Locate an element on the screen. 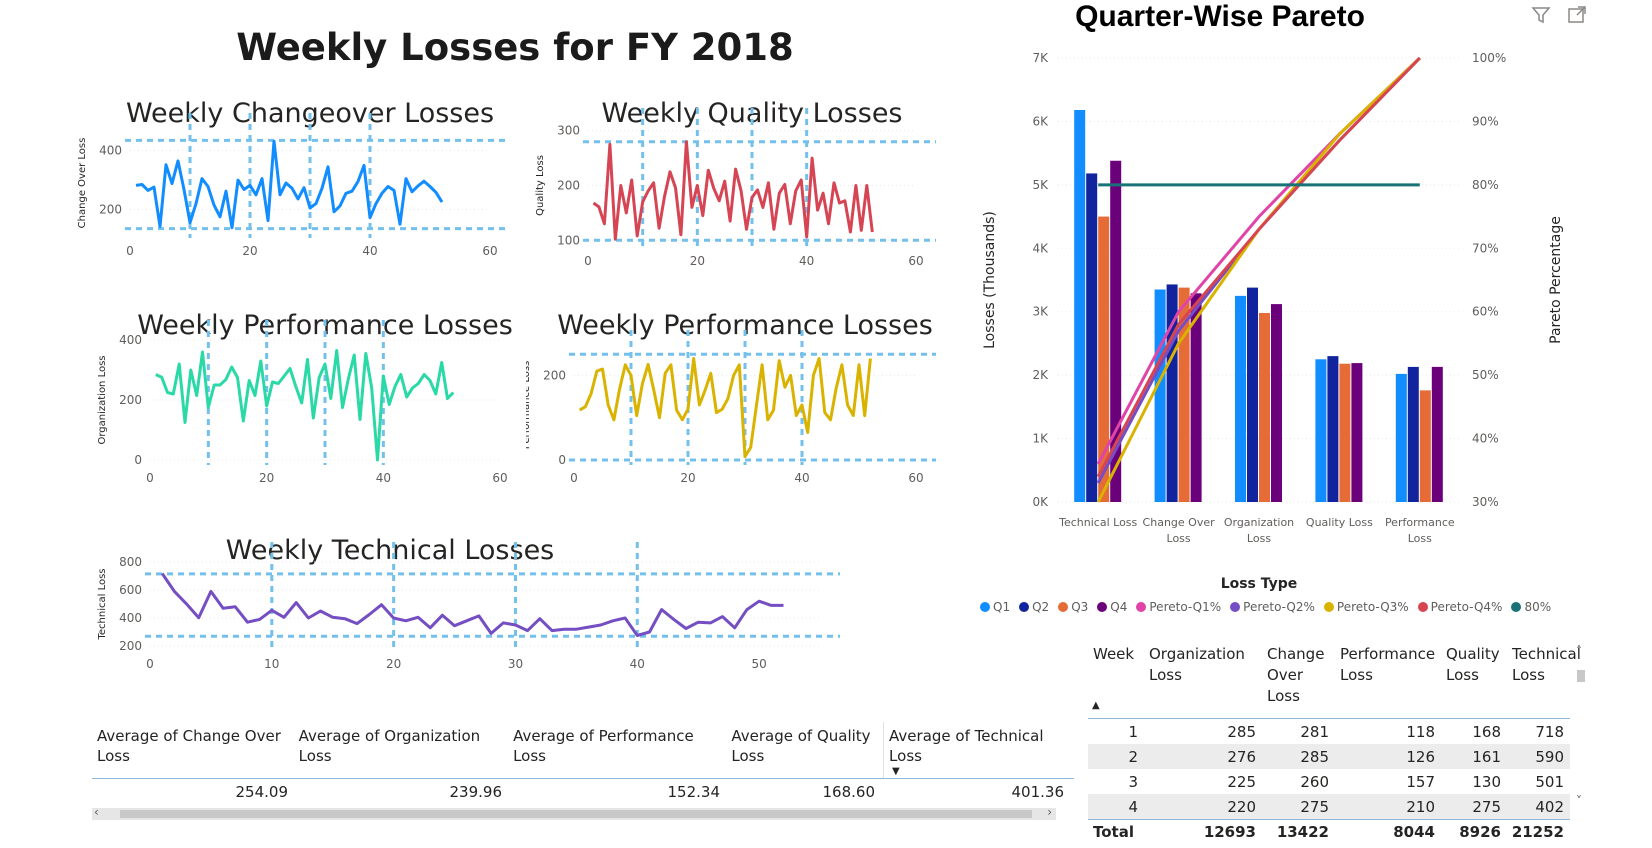 Image resolution: width=1652 pixels, height=848 pixels. chart-title: Weekly Technical Losses is located at coordinates (390, 550).